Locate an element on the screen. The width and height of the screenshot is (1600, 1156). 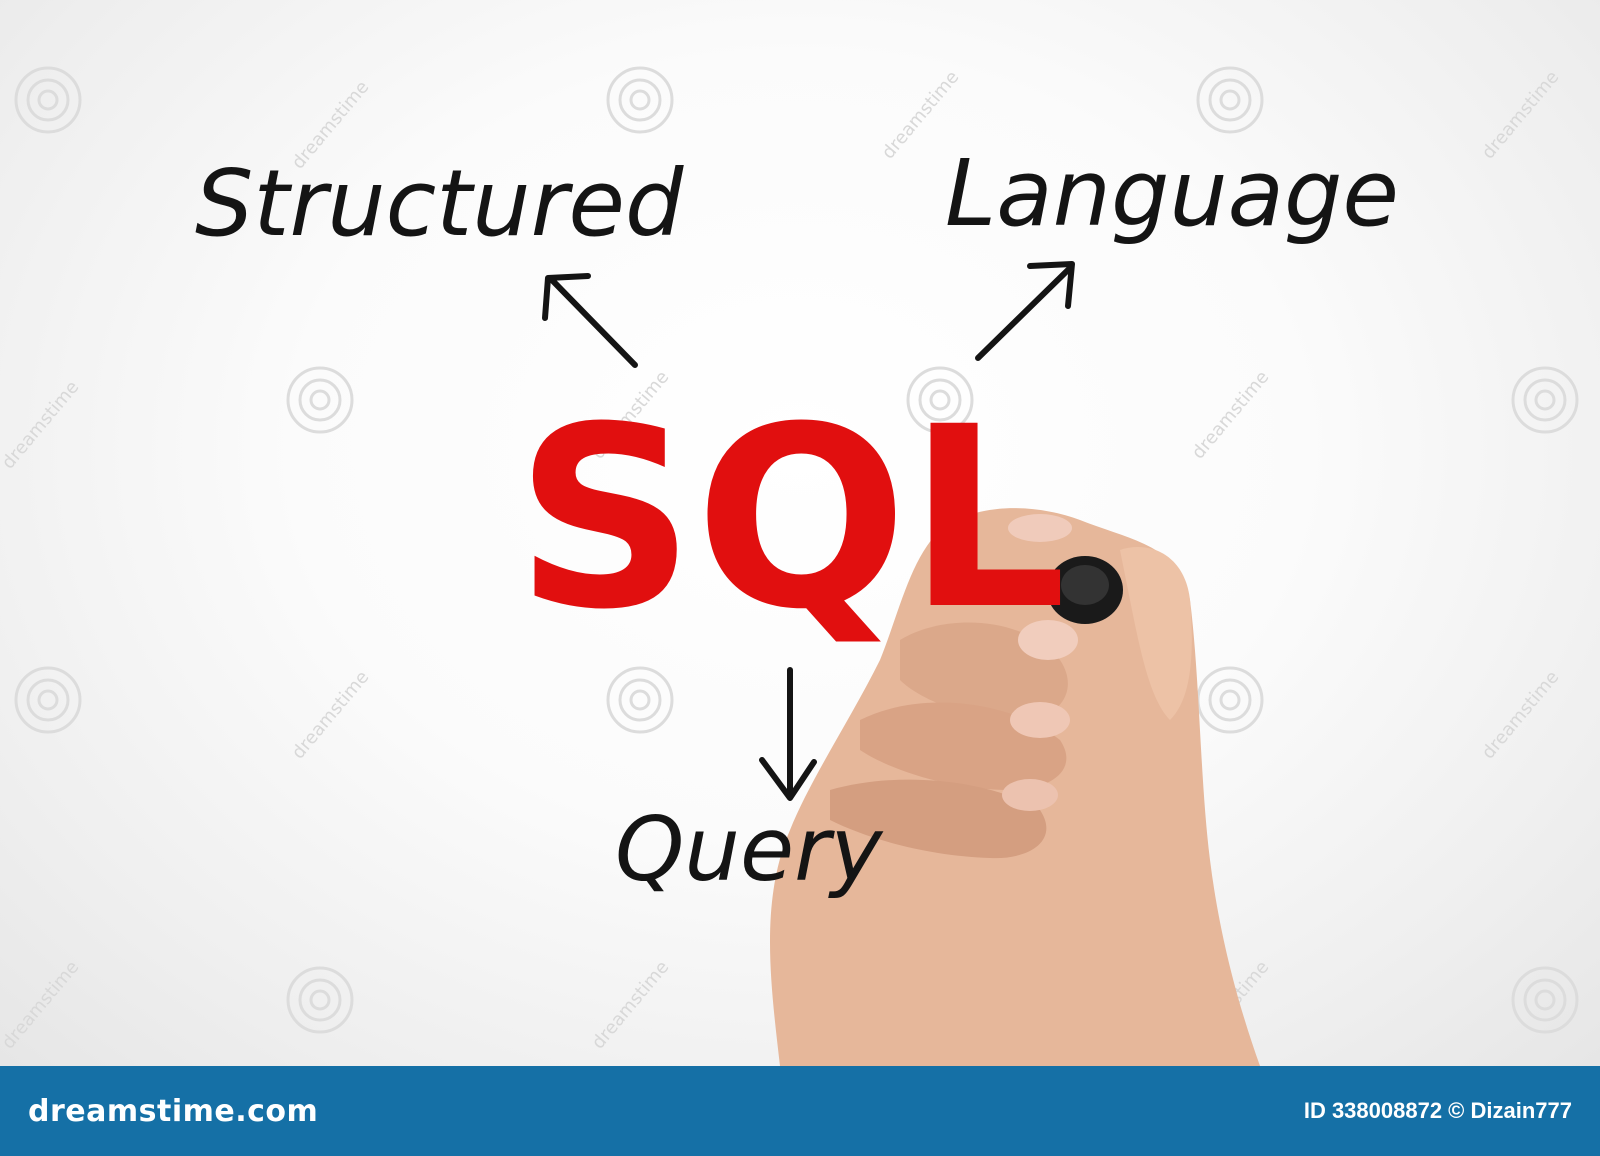
footer-brand-link: dreamstime.com is located at coordinates (173, 1111).